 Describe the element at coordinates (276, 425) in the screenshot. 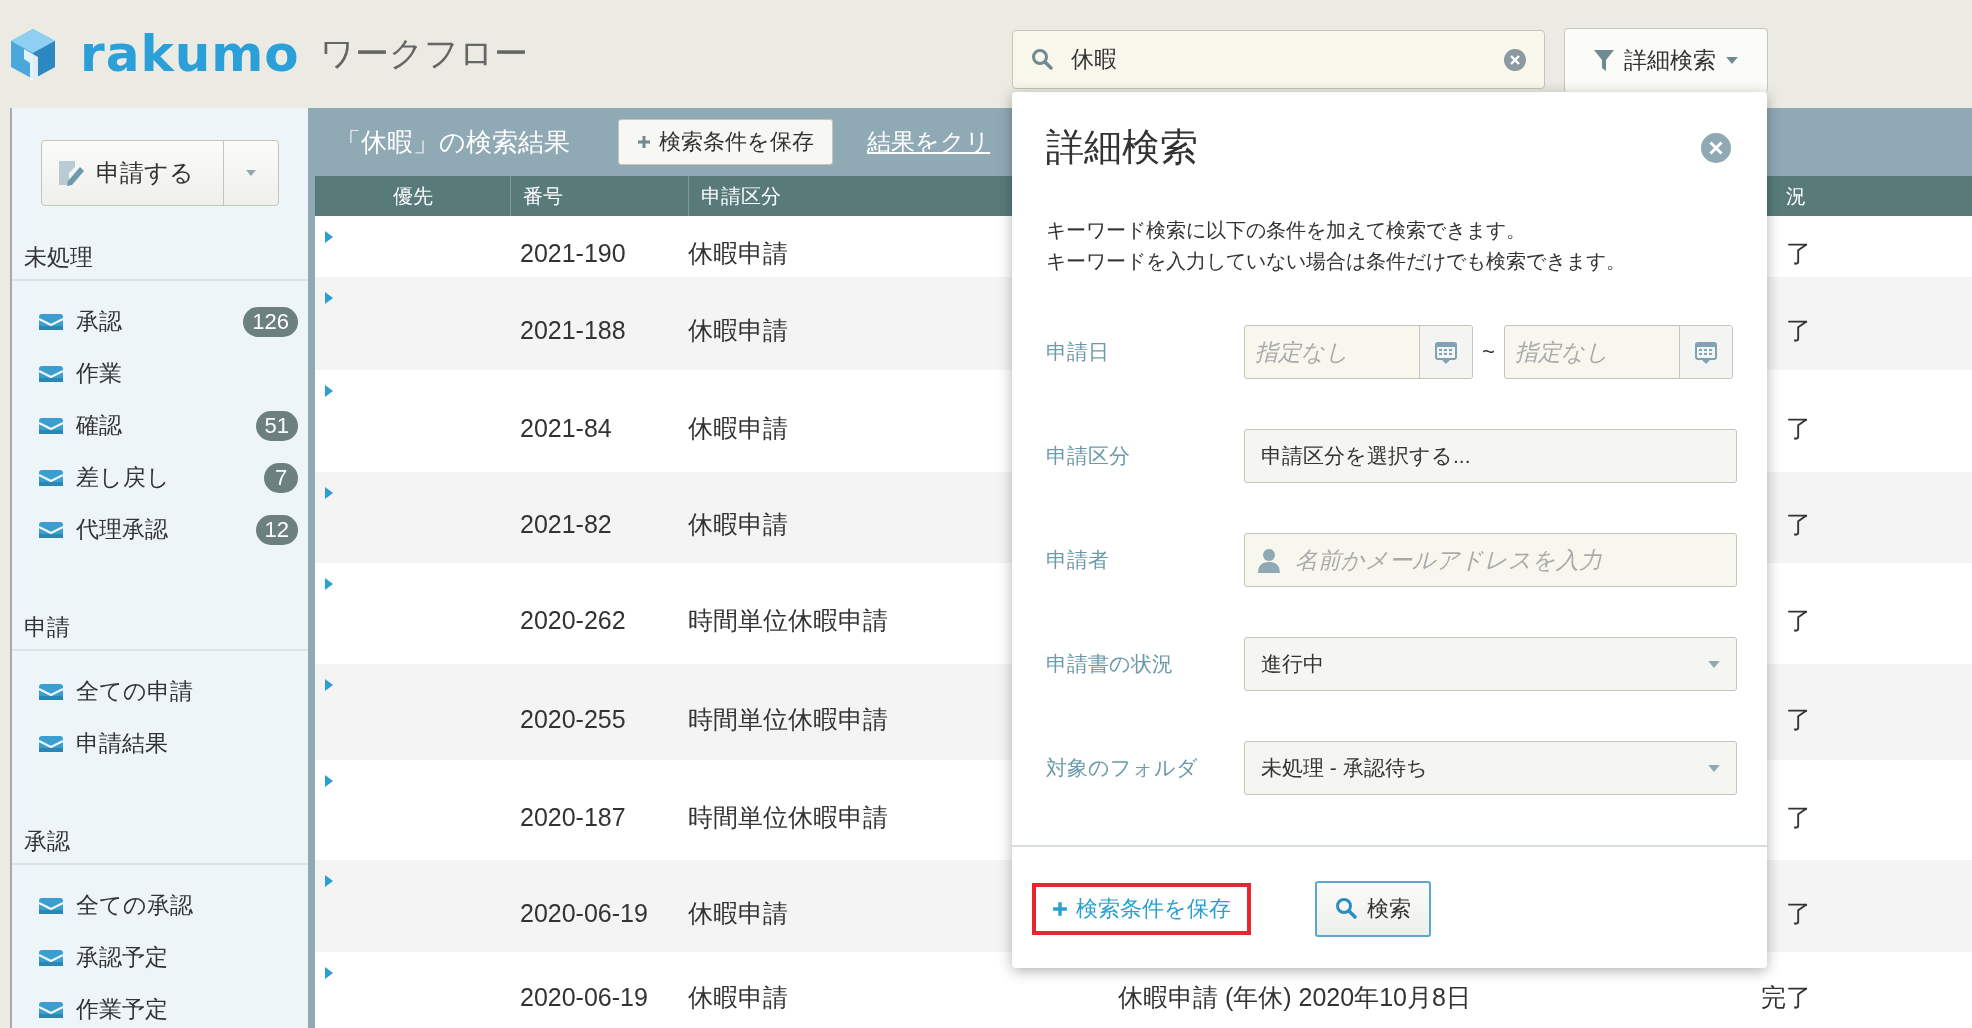

I see `count-badge: 51` at that location.